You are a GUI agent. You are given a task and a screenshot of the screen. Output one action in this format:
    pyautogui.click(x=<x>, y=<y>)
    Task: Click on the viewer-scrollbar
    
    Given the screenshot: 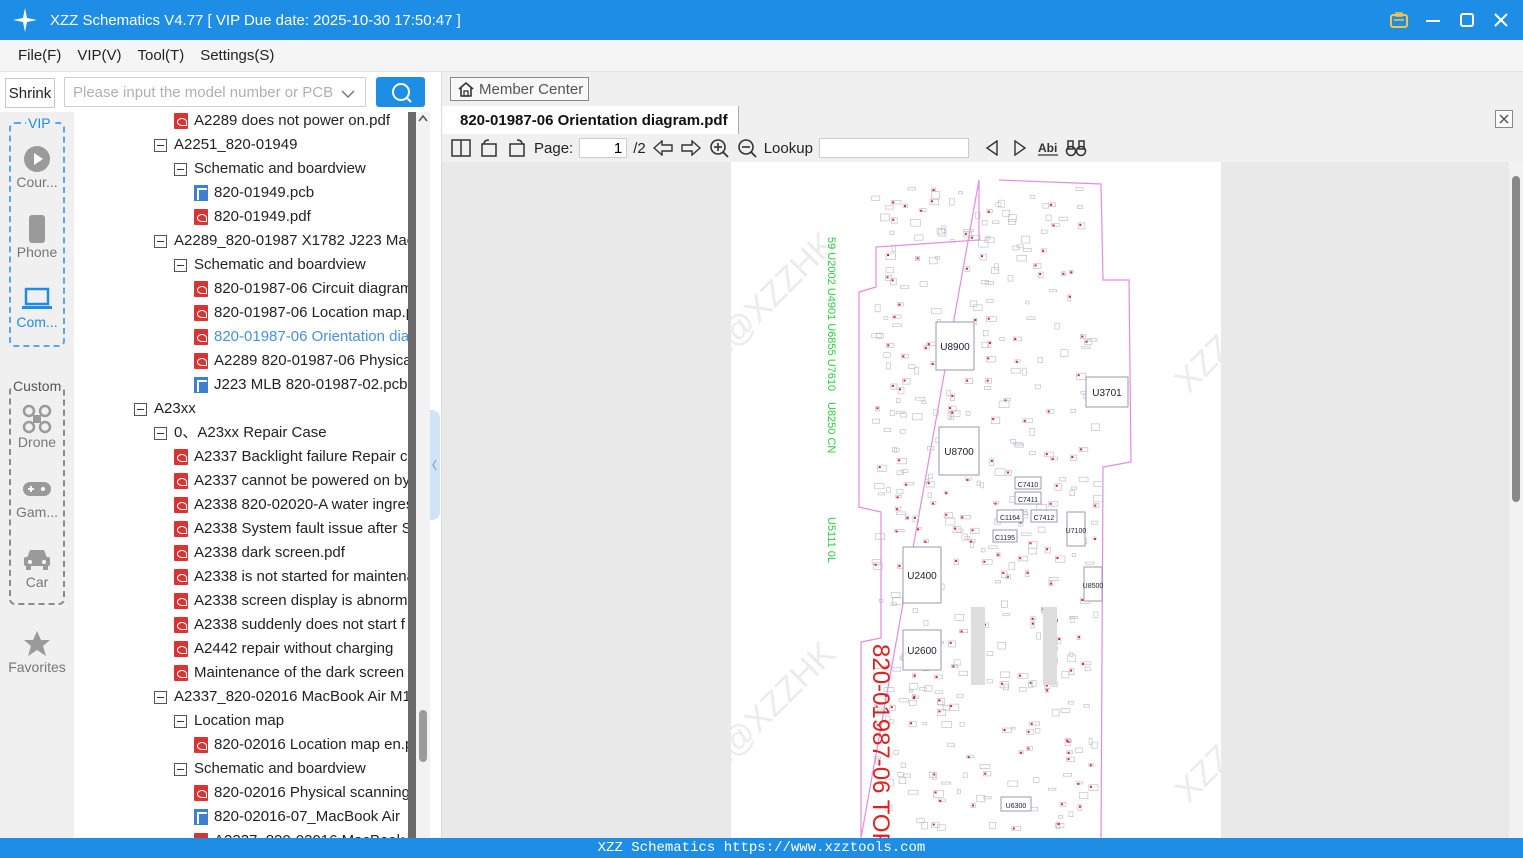 What is the action you would take?
    pyautogui.click(x=1516, y=500)
    